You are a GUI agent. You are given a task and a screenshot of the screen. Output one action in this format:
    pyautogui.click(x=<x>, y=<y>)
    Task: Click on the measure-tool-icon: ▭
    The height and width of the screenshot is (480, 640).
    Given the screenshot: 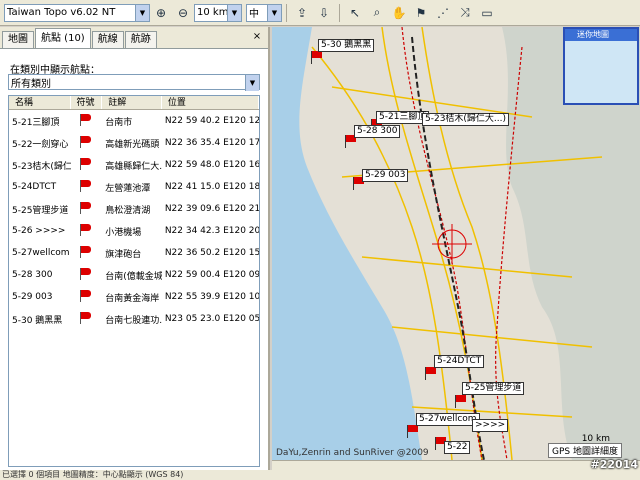 What is the action you would take?
    pyautogui.click(x=487, y=13)
    